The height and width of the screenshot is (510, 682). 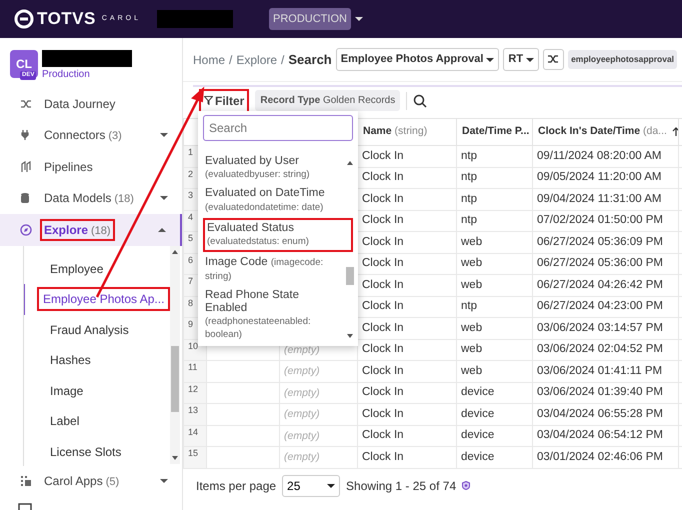 I want to click on pagination-label: Items per page, so click(x=236, y=486).